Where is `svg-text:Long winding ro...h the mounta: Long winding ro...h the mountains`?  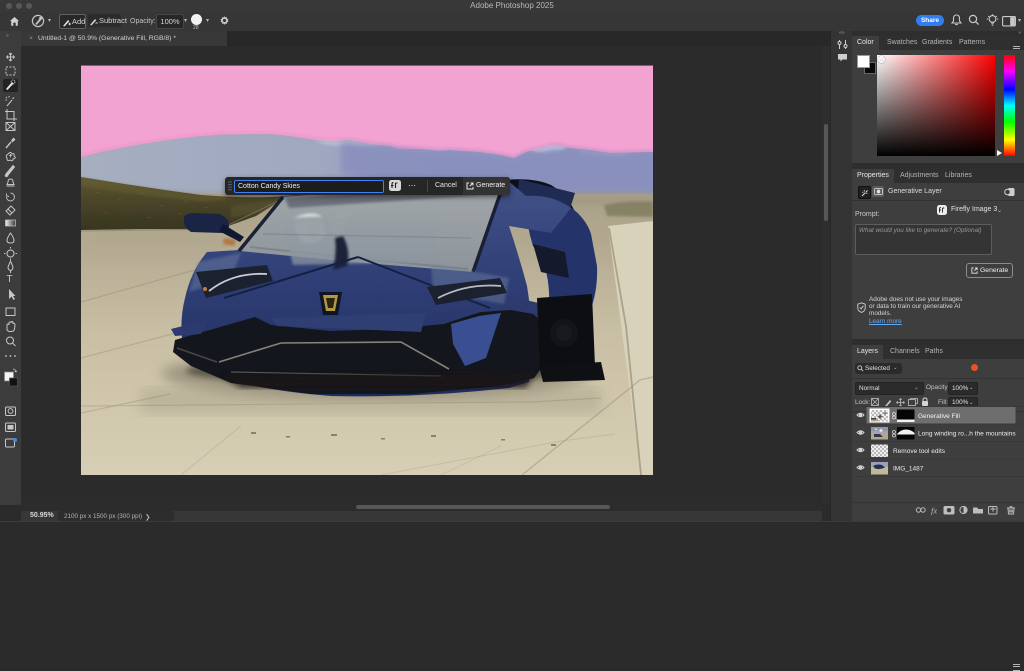
svg-text:Long winding ro...h the mounta: Long winding ro...h the mountains is located at coordinates (967, 434).